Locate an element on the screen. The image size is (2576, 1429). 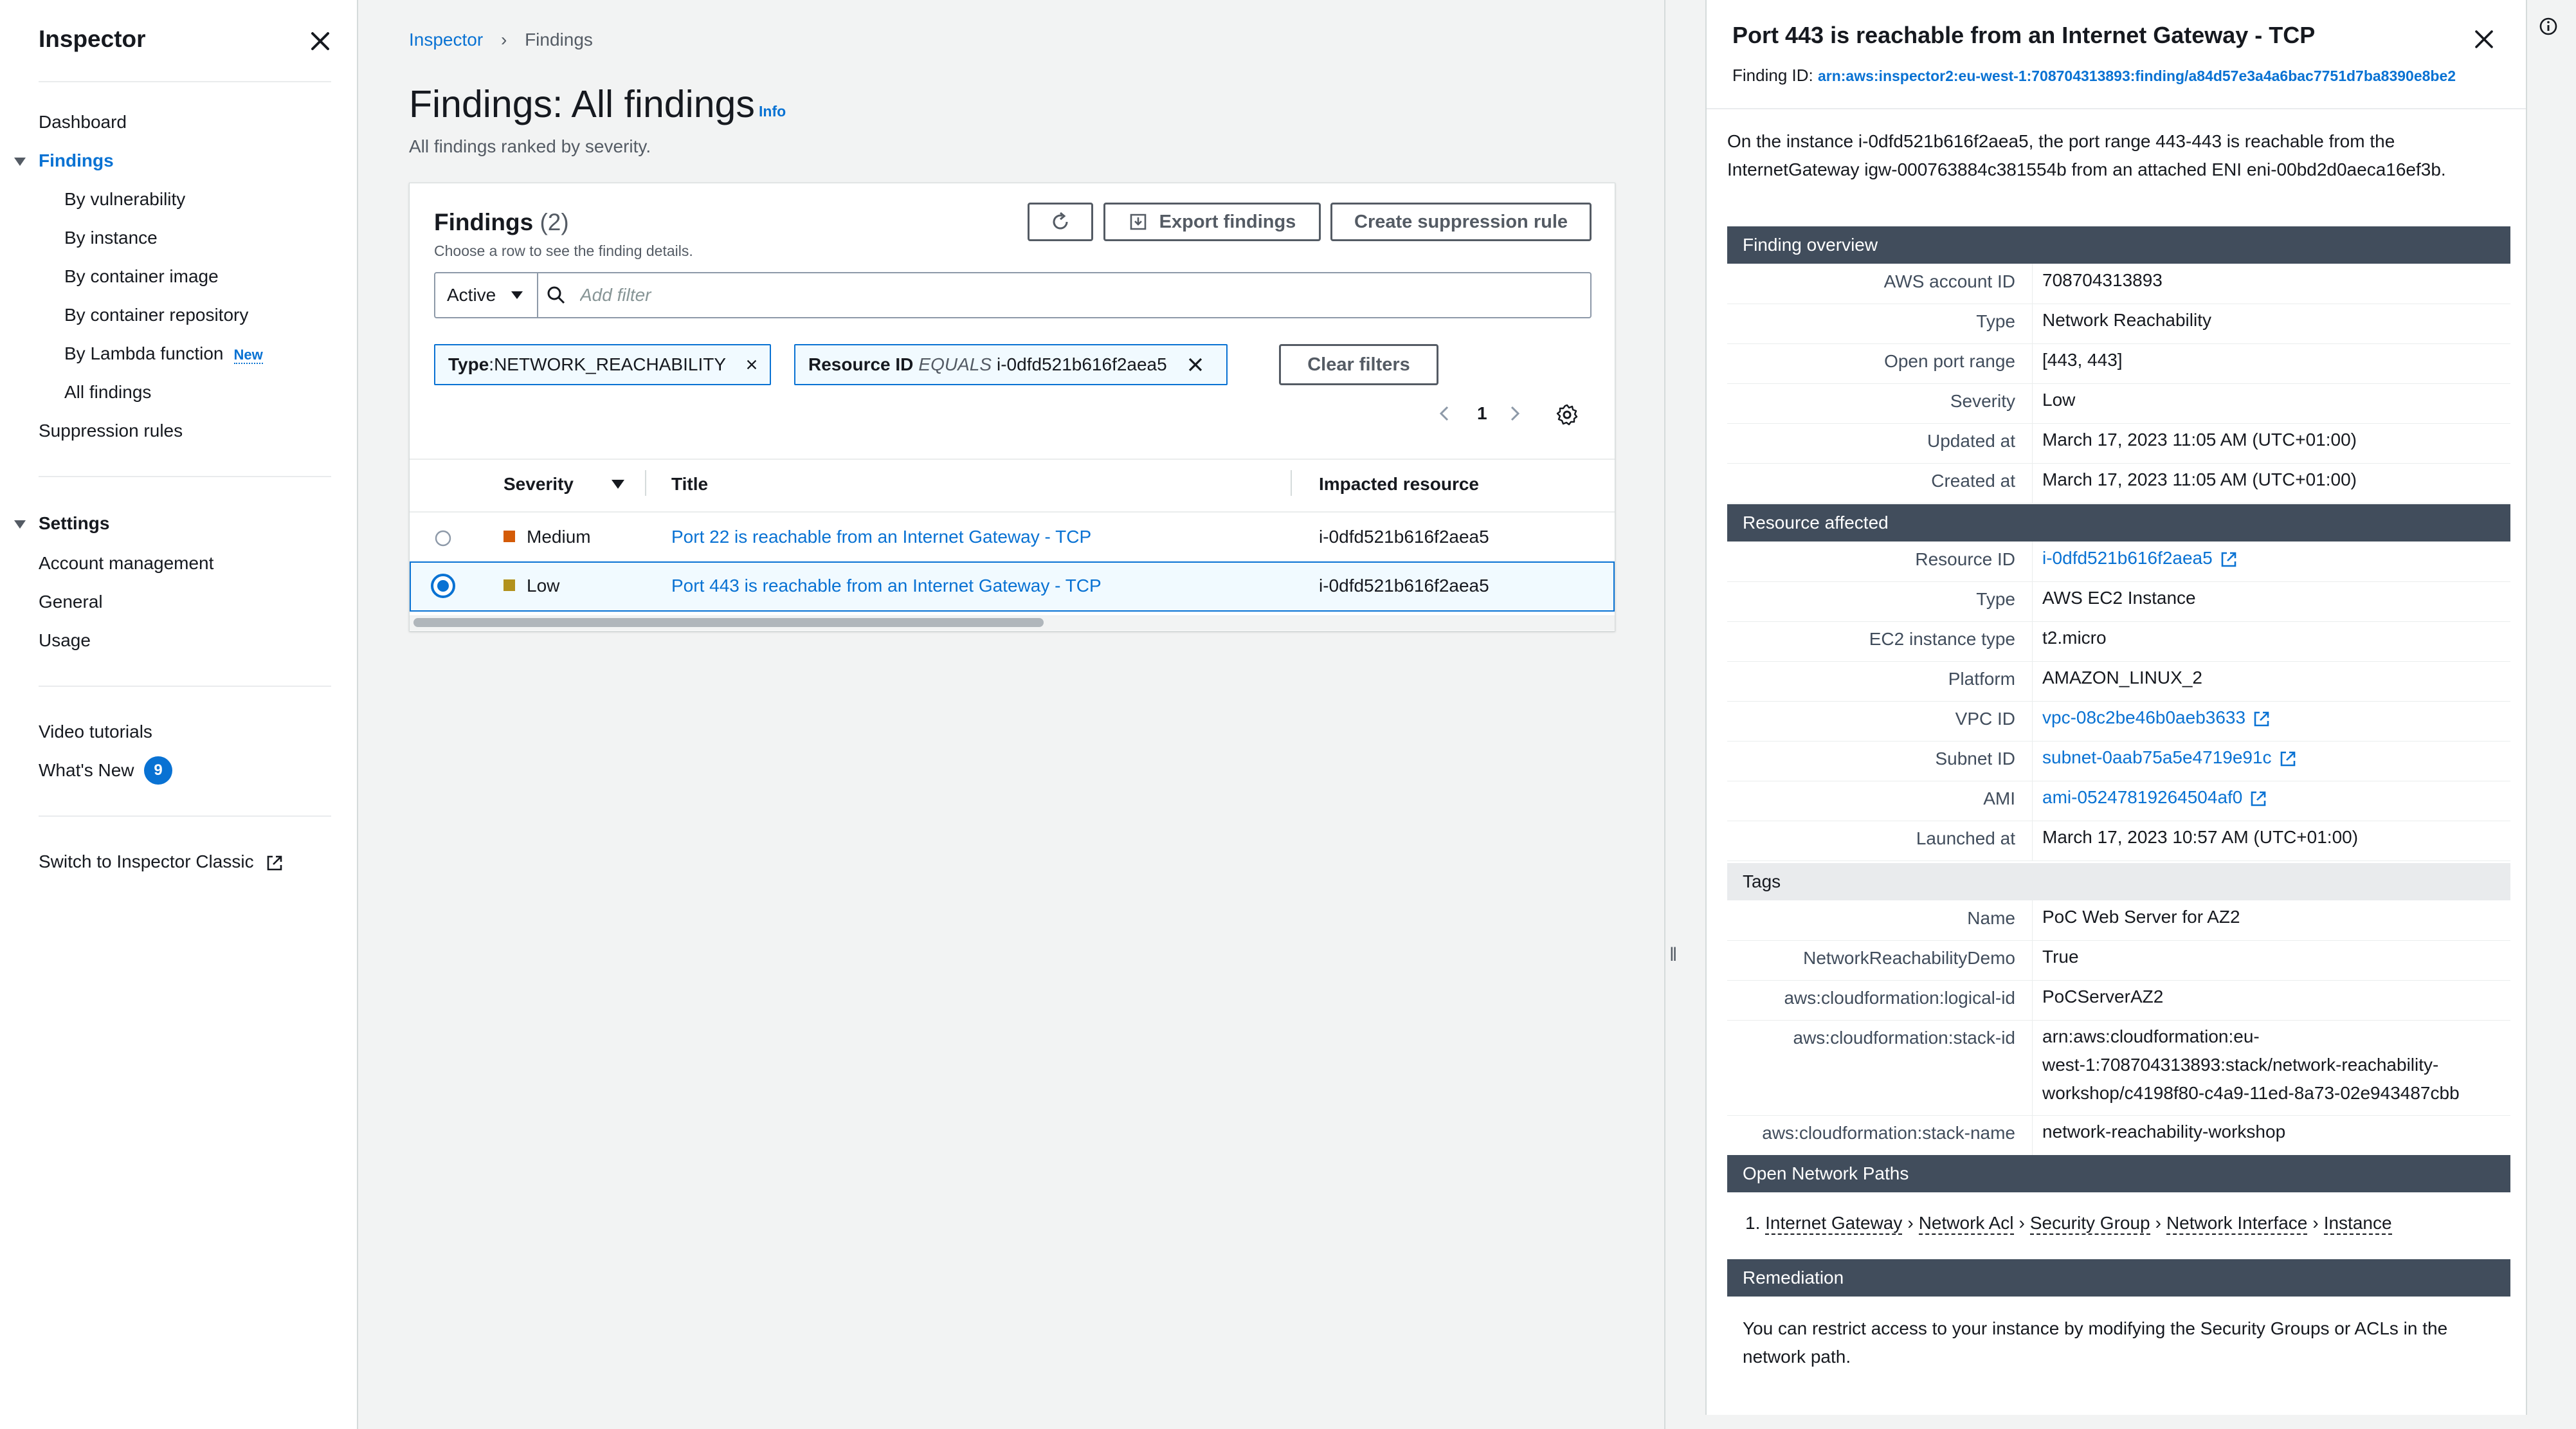
nav-by-instance: By instance is located at coordinates (111, 238).